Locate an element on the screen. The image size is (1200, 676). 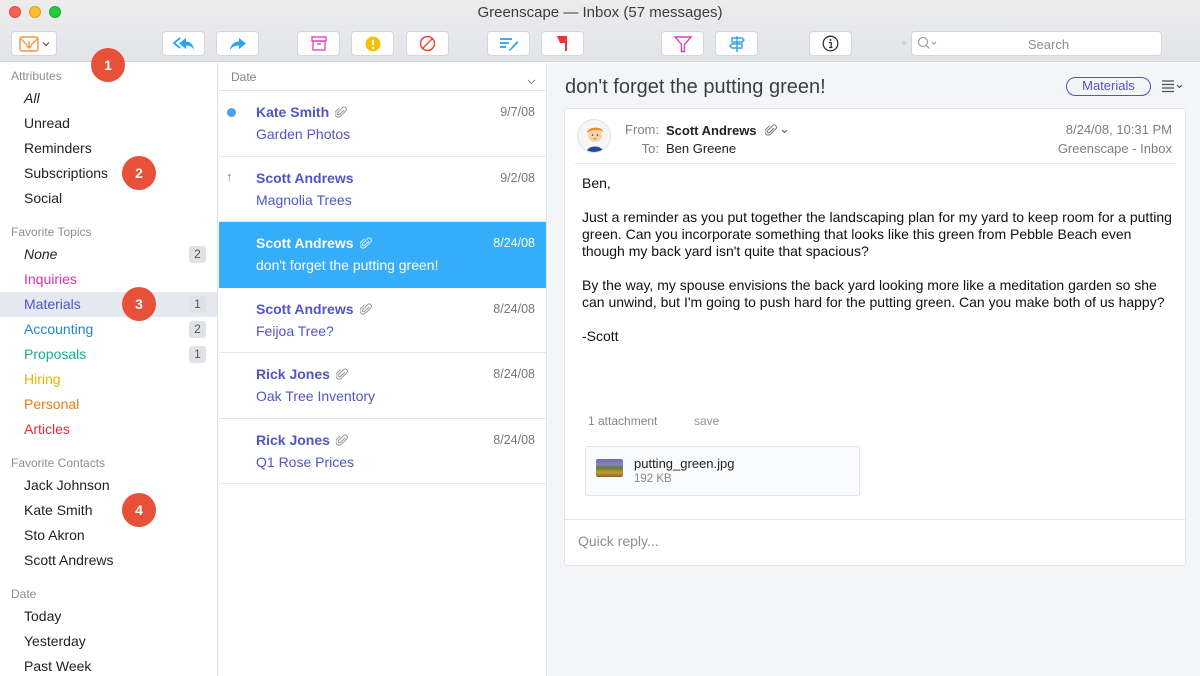
sender-avatar is located at coordinates (594, 136).